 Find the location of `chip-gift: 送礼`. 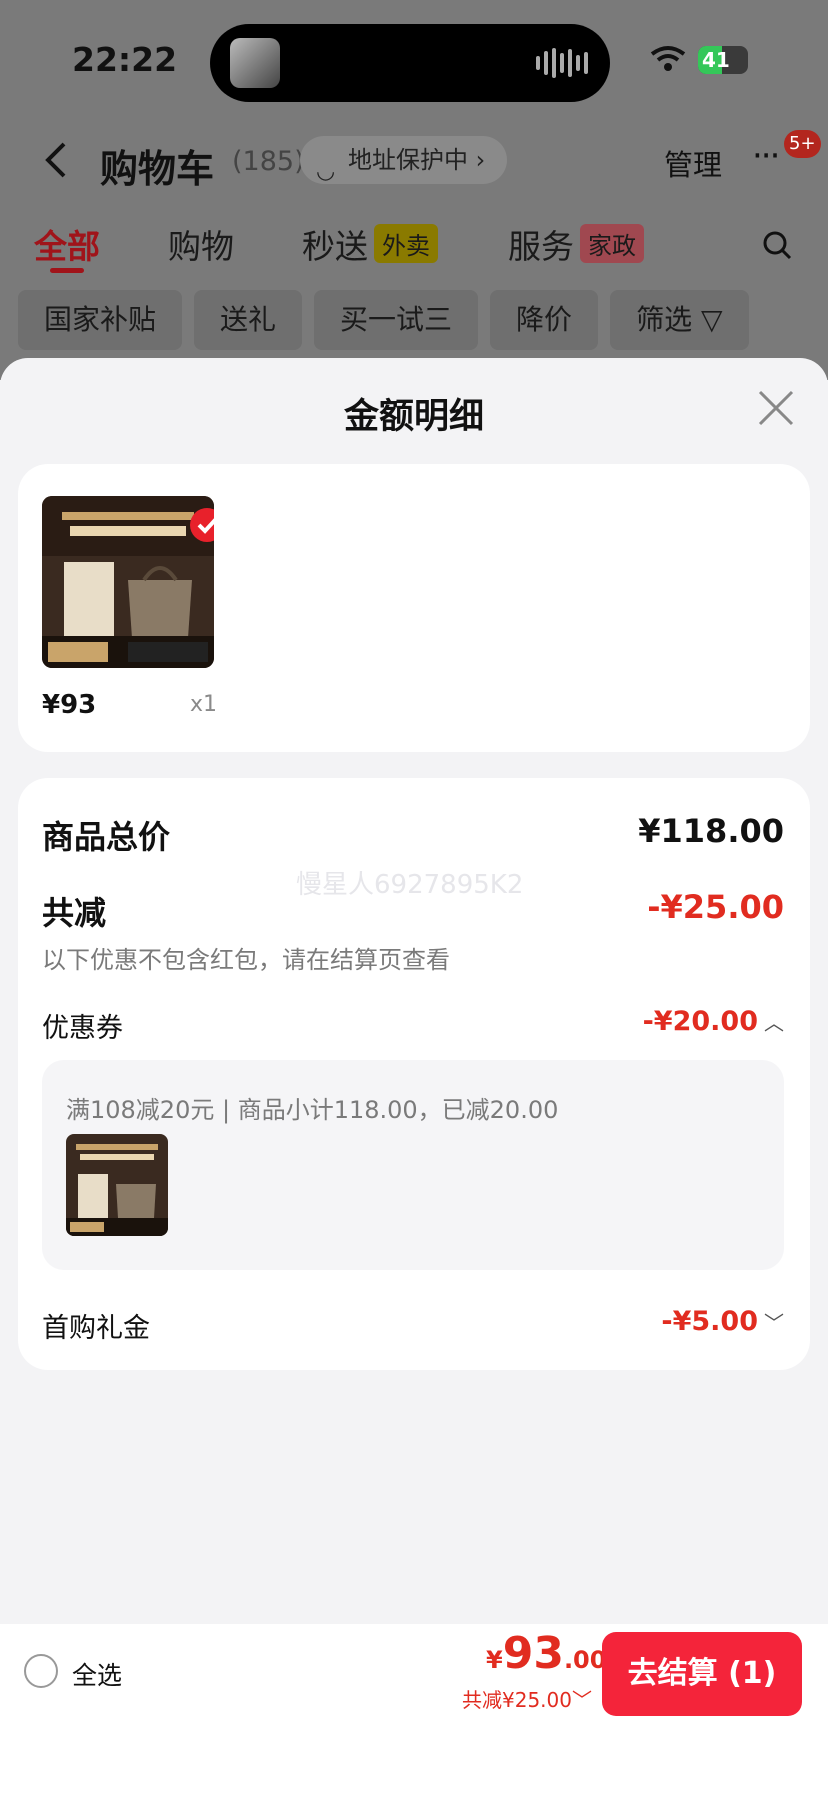

chip-gift: 送礼 is located at coordinates (248, 320).